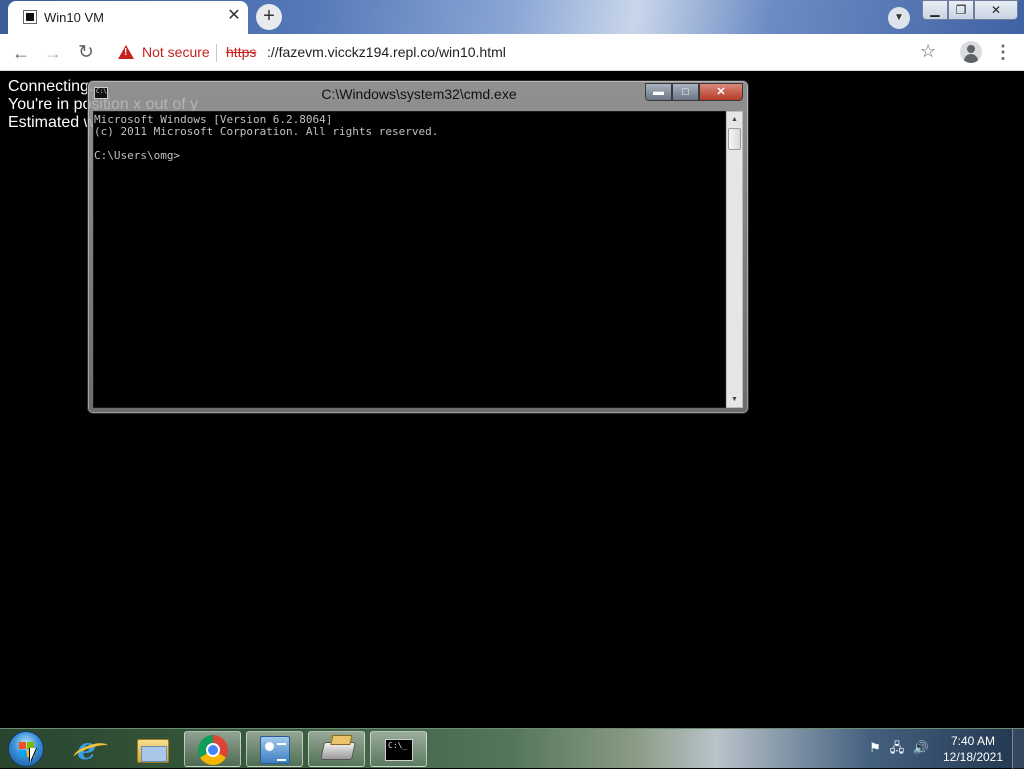  What do you see at coordinates (87, 749) in the screenshot?
I see `ie-icon: e` at bounding box center [87, 749].